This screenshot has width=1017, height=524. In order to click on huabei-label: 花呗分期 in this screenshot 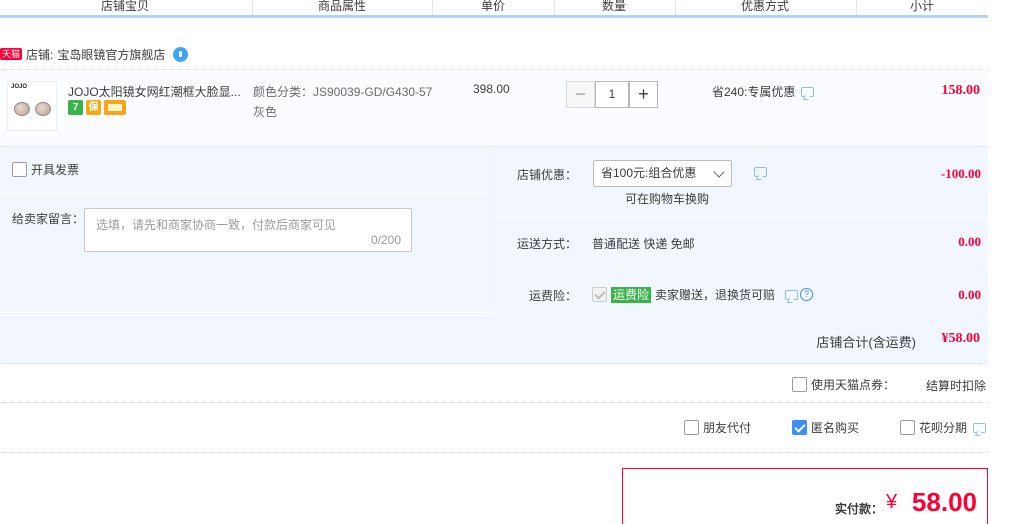, I will do `click(943, 428)`.